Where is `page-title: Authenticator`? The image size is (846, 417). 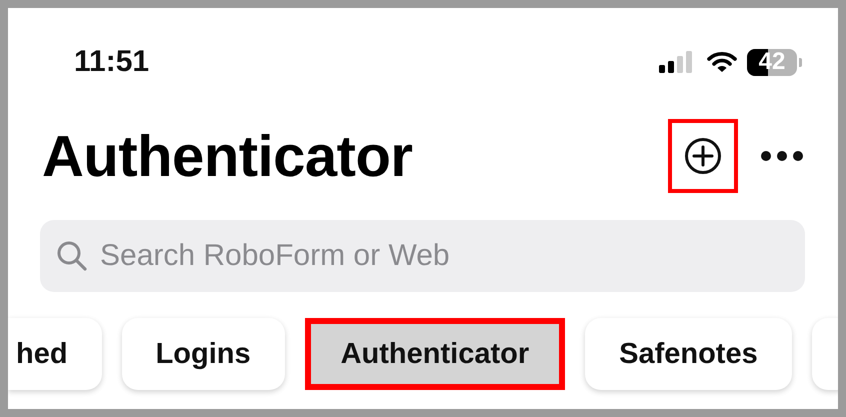
page-title: Authenticator is located at coordinates (227, 156).